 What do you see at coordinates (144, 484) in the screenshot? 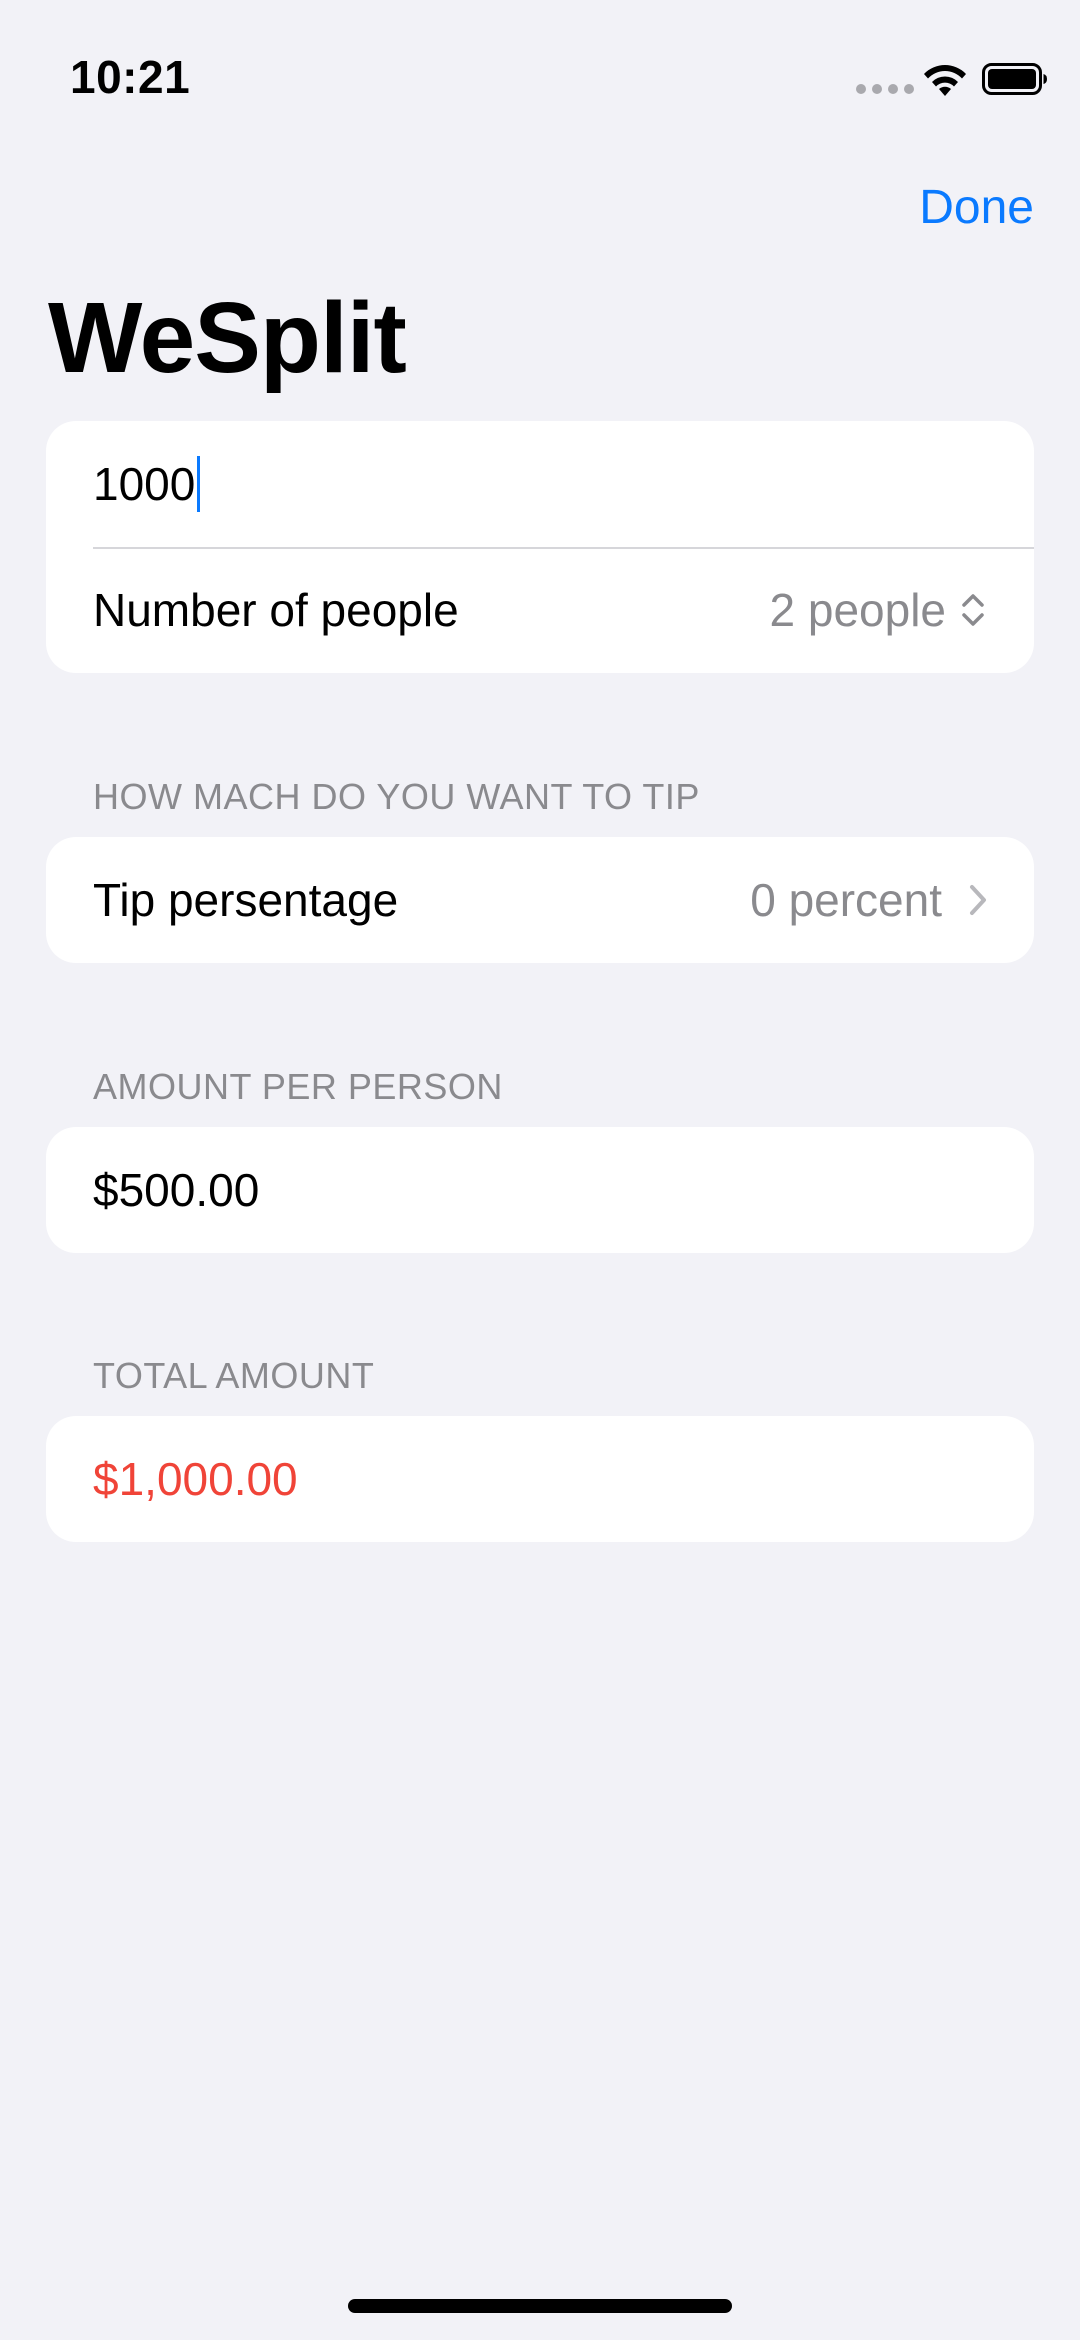
I see `amount-input: 1000` at bounding box center [144, 484].